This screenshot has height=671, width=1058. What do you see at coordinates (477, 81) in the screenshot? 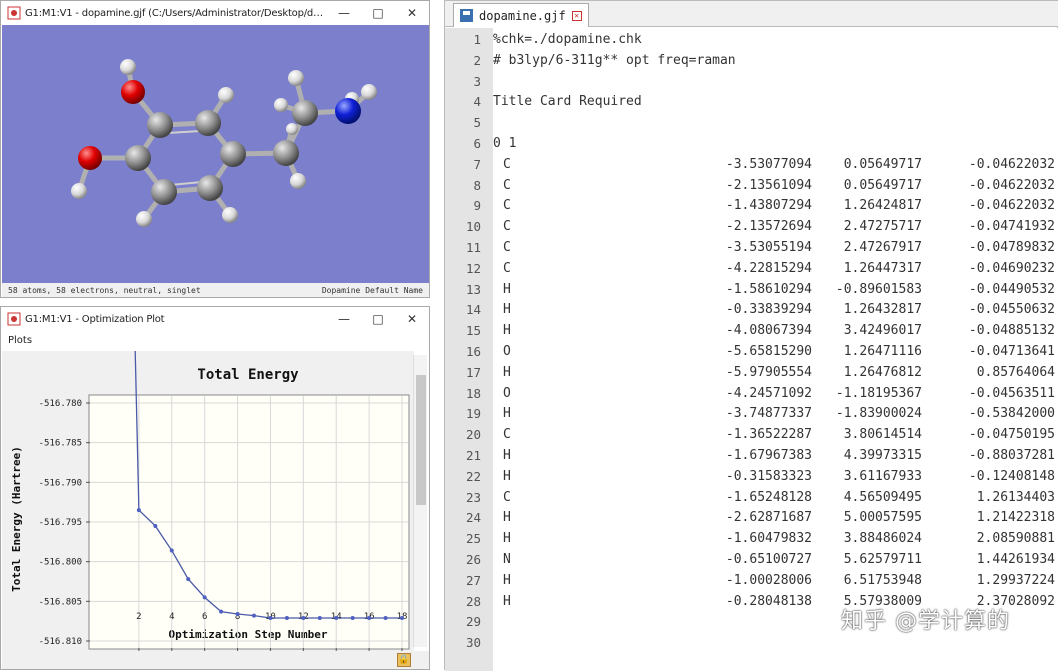
I see `line-number: 3` at bounding box center [477, 81].